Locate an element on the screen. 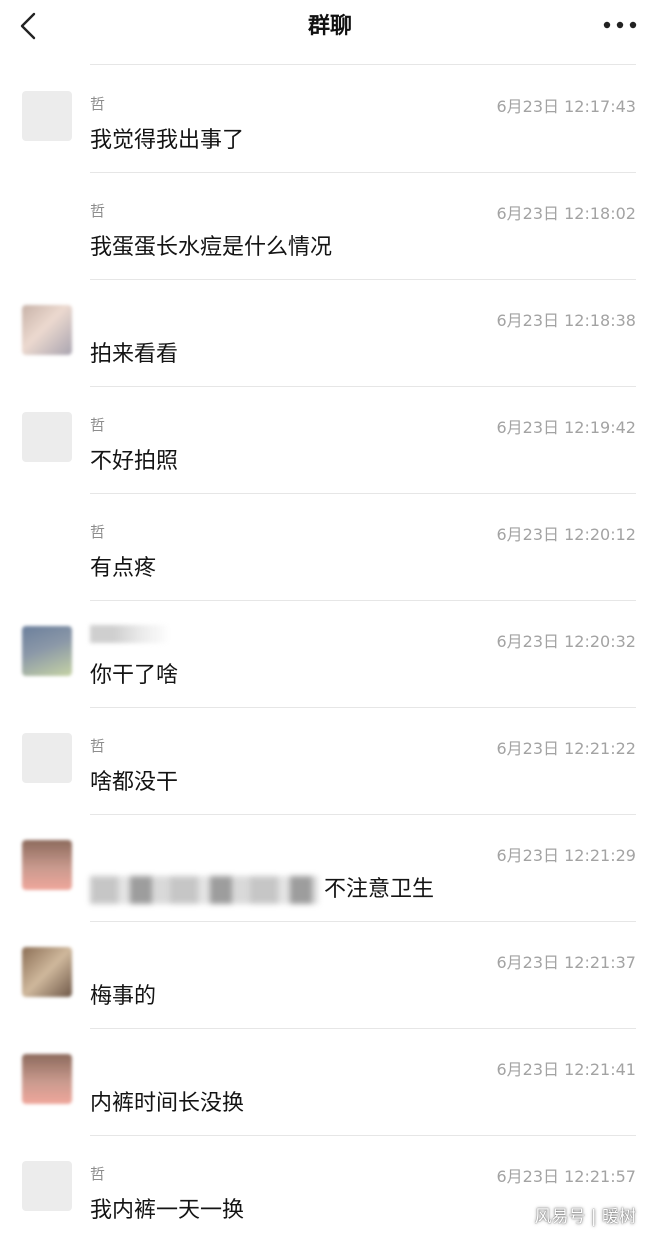 The image size is (660, 1243). message-item: 6月23日 12:21:29 不注意卫生 is located at coordinates (330, 868).